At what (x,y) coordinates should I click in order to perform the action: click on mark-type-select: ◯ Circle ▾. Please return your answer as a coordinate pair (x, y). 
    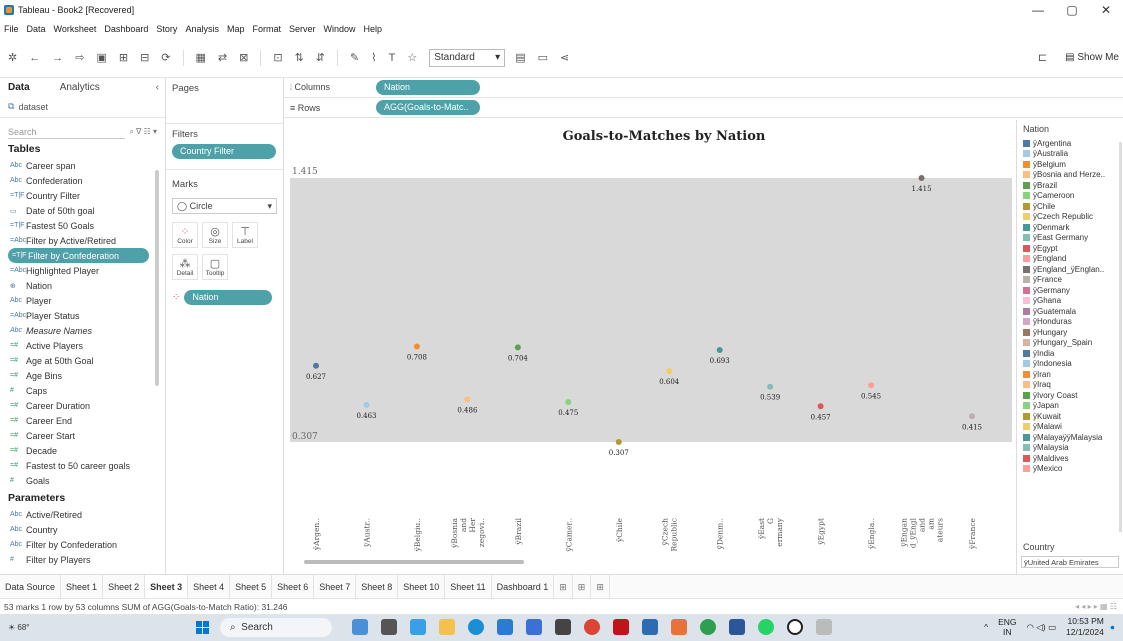
    Looking at the image, I should click on (224, 206).